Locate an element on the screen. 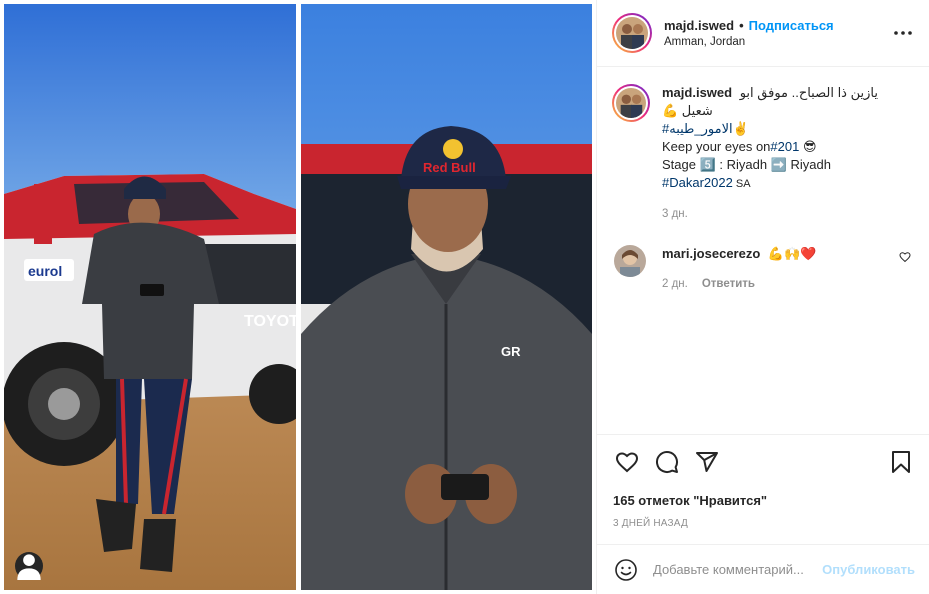 This screenshot has height=594, width=929. jacket-logo-text: GR is located at coordinates (511, 351).